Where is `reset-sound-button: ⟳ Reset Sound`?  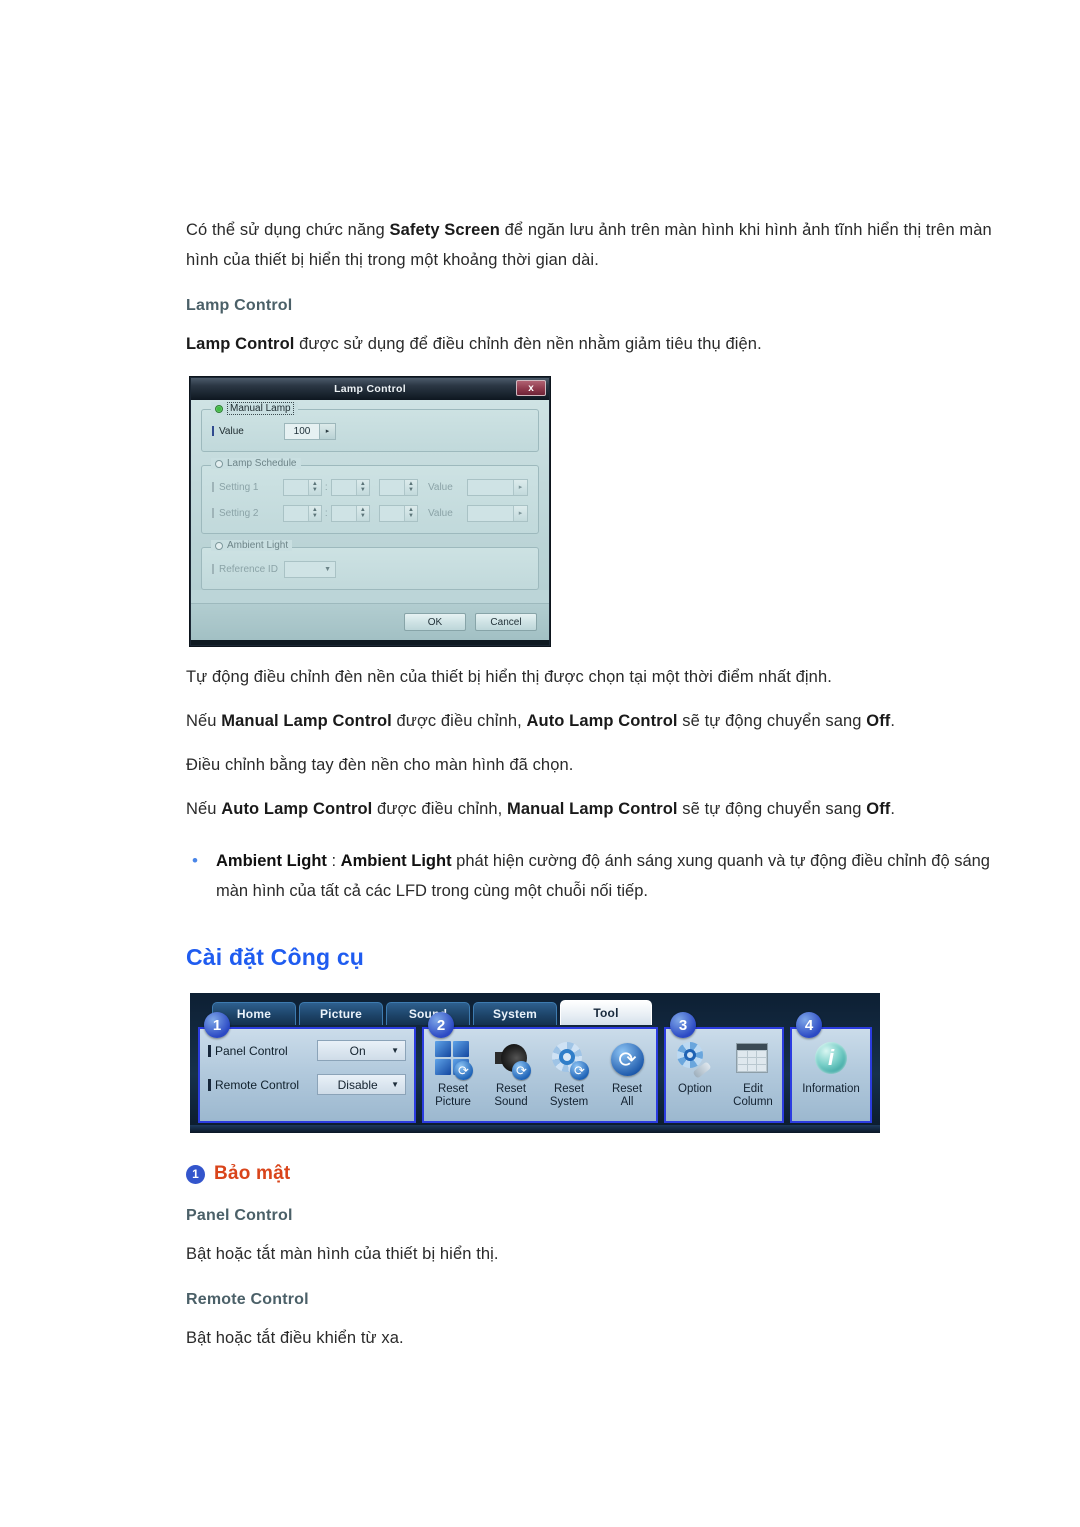
reset-sound-button: ⟳ Reset Sound is located at coordinates (511, 1074).